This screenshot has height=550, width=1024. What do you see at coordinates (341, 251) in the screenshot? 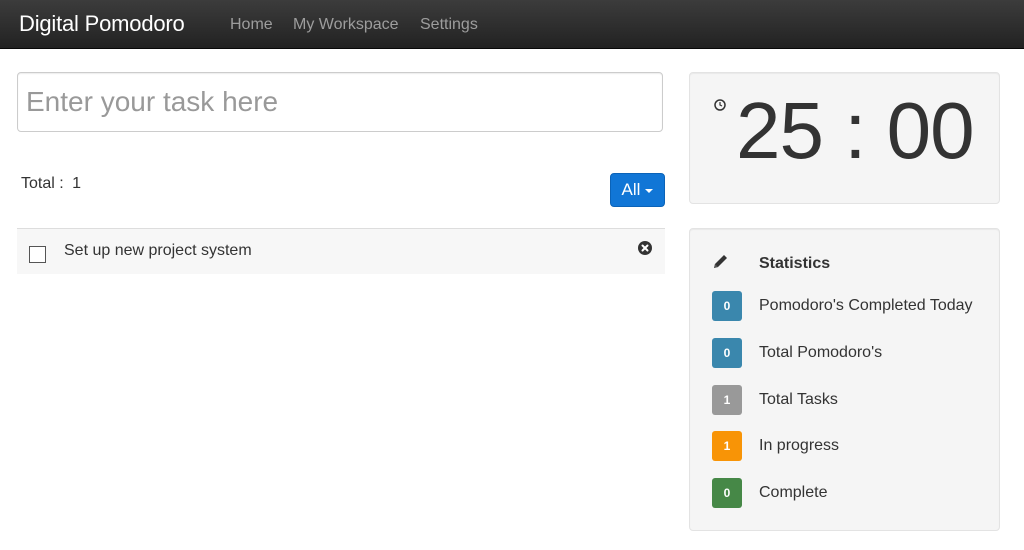
I see `task-row: Set up new project system` at bounding box center [341, 251].